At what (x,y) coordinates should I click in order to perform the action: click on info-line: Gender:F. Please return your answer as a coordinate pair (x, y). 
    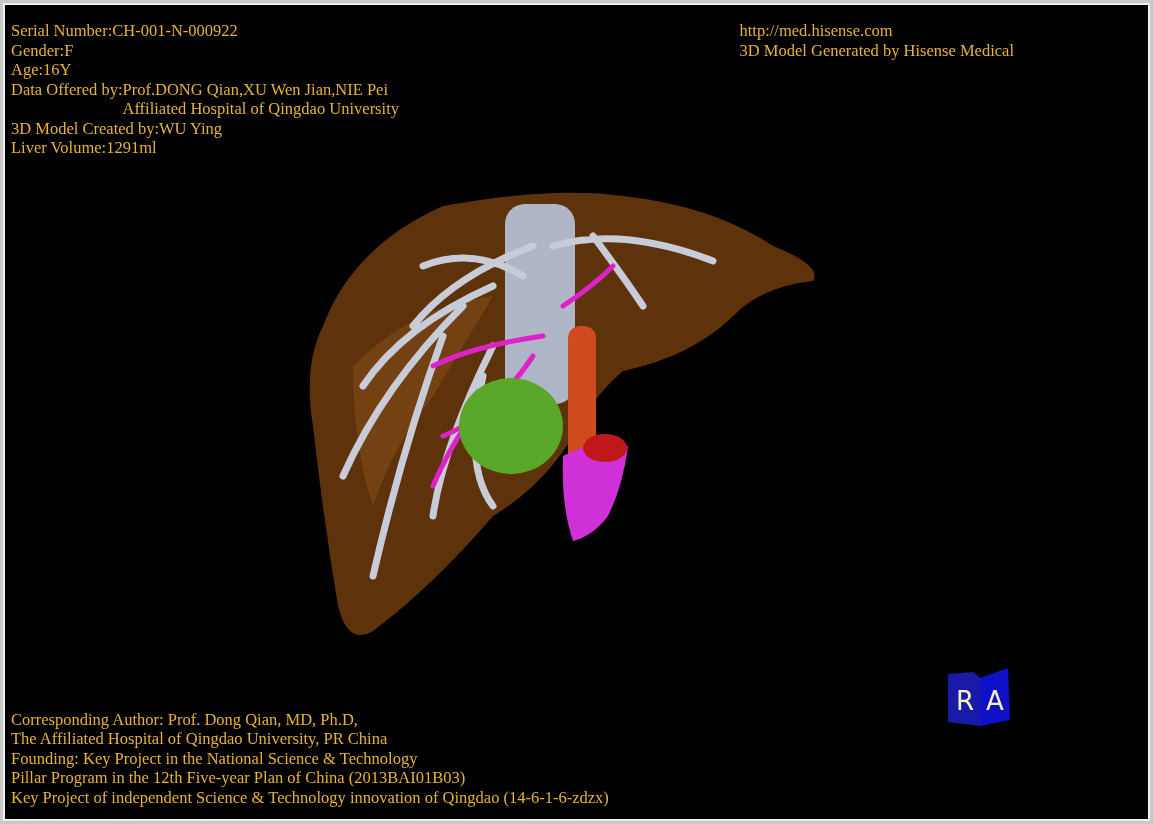
    Looking at the image, I should click on (43, 50).